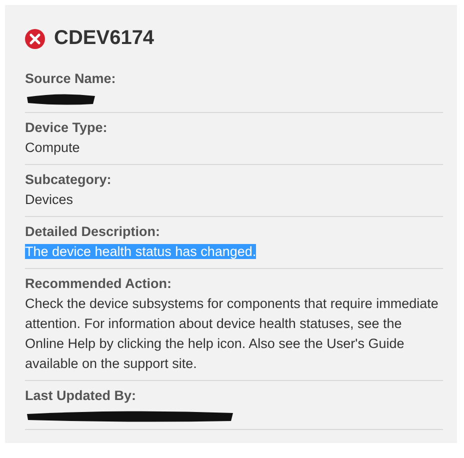 Image resolution: width=464 pixels, height=458 pixels. What do you see at coordinates (68, 180) in the screenshot?
I see `field-label: Subcategory:` at bounding box center [68, 180].